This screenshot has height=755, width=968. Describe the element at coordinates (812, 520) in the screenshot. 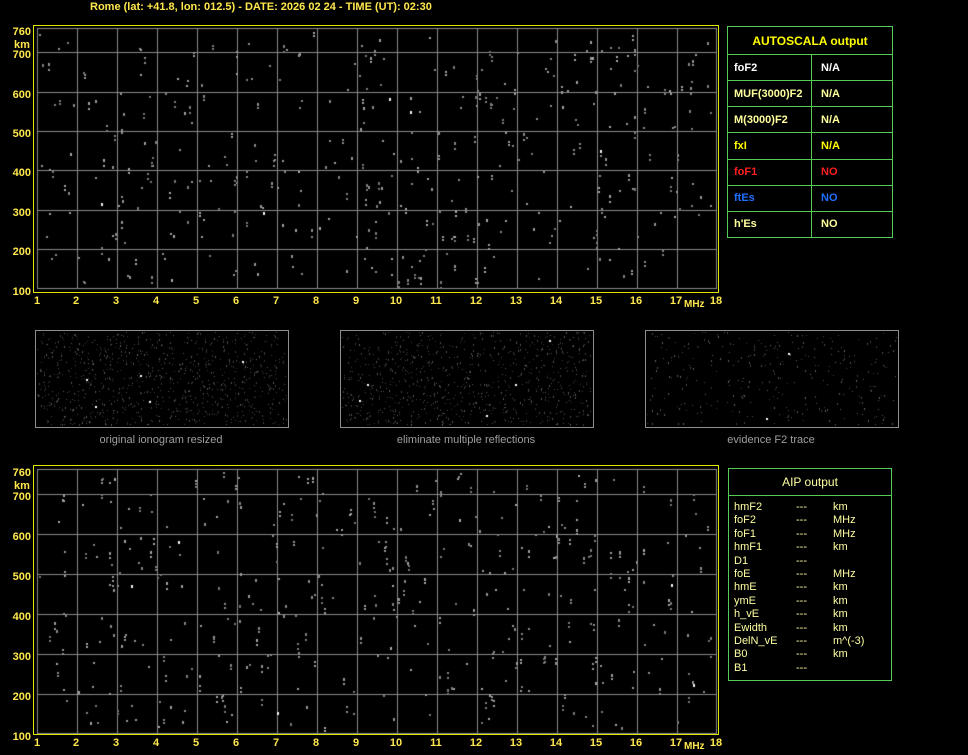

I see `aip-table-row: foF2 --- MHz` at that location.